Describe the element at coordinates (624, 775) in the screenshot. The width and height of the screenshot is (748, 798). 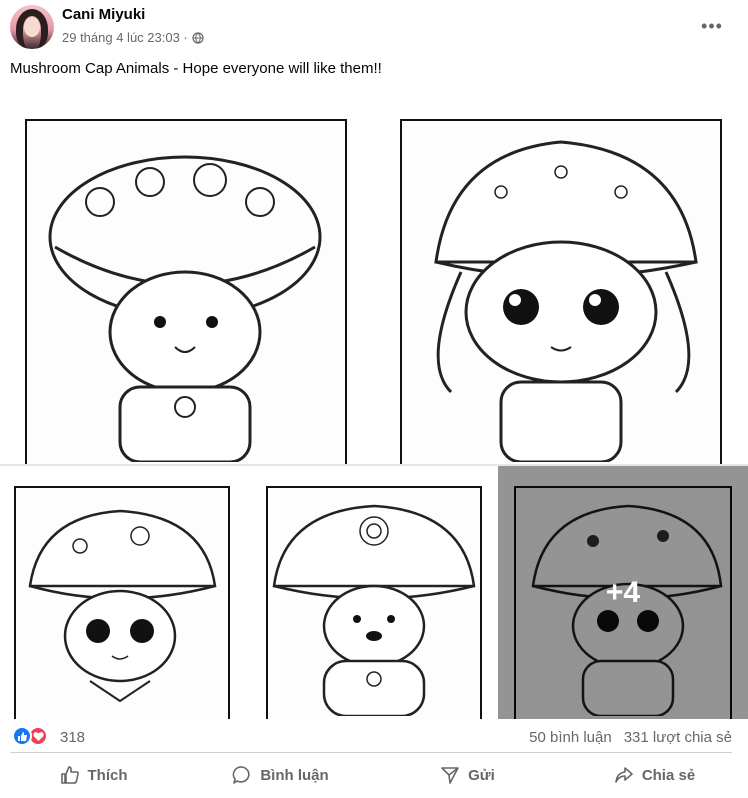
I see `share-arrow-icon` at that location.